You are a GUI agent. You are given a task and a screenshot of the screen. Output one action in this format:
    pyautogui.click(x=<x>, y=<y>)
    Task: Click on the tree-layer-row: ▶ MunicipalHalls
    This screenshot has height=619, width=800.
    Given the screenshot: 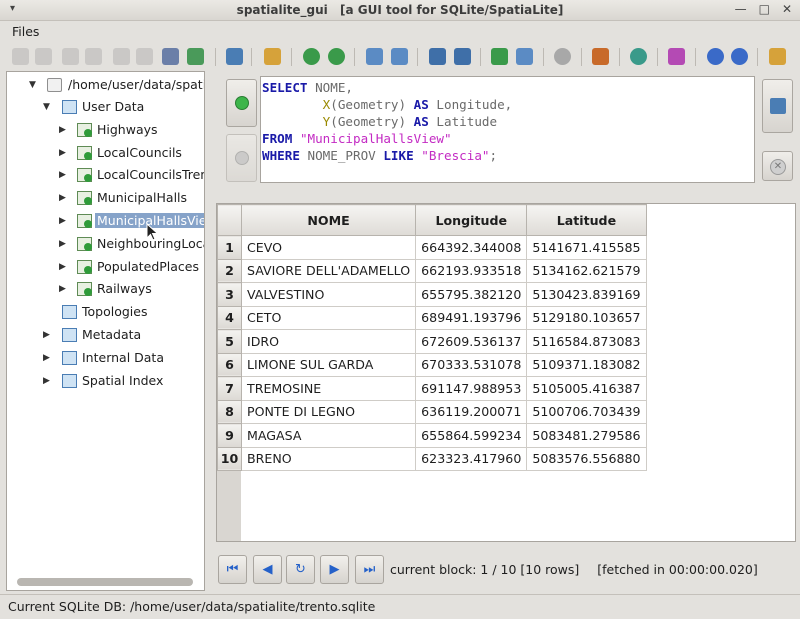 What is the action you would take?
    pyautogui.click(x=105, y=199)
    